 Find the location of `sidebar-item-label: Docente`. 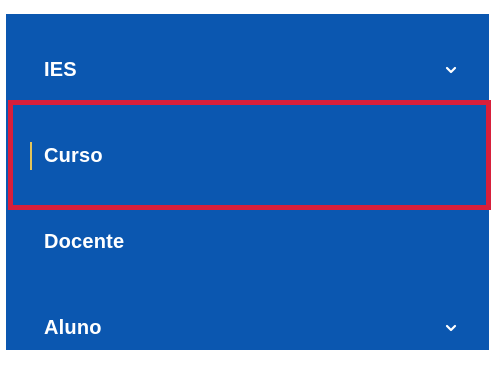

sidebar-item-label: Docente is located at coordinates (84, 241).